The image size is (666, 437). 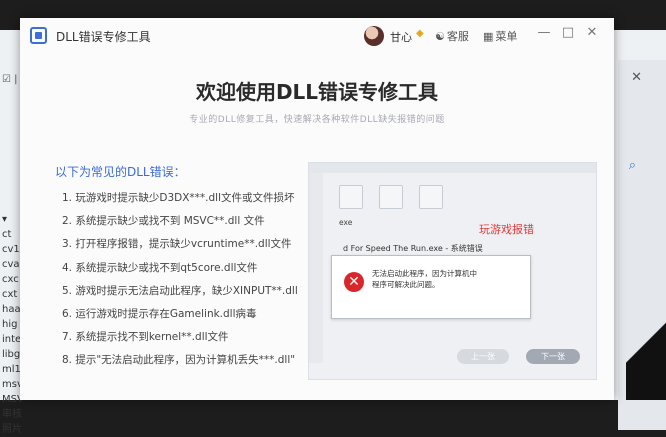 What do you see at coordinates (440, 36) in the screenshot?
I see `headset-icon: ☯` at bounding box center [440, 36].